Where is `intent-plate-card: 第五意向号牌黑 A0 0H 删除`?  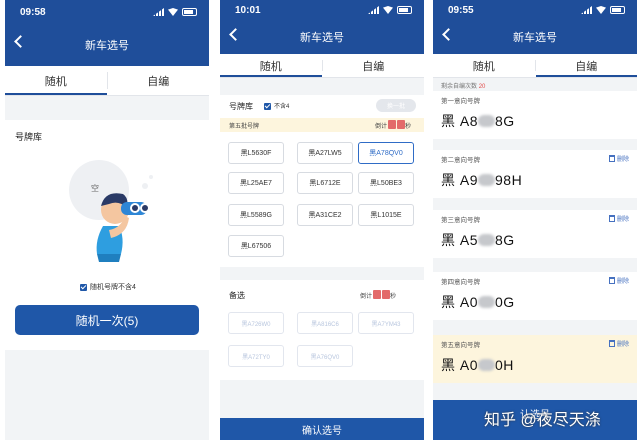
intent-plate-card: 第五意向号牌黑 A0 0H 删除 is located at coordinates (535, 359).